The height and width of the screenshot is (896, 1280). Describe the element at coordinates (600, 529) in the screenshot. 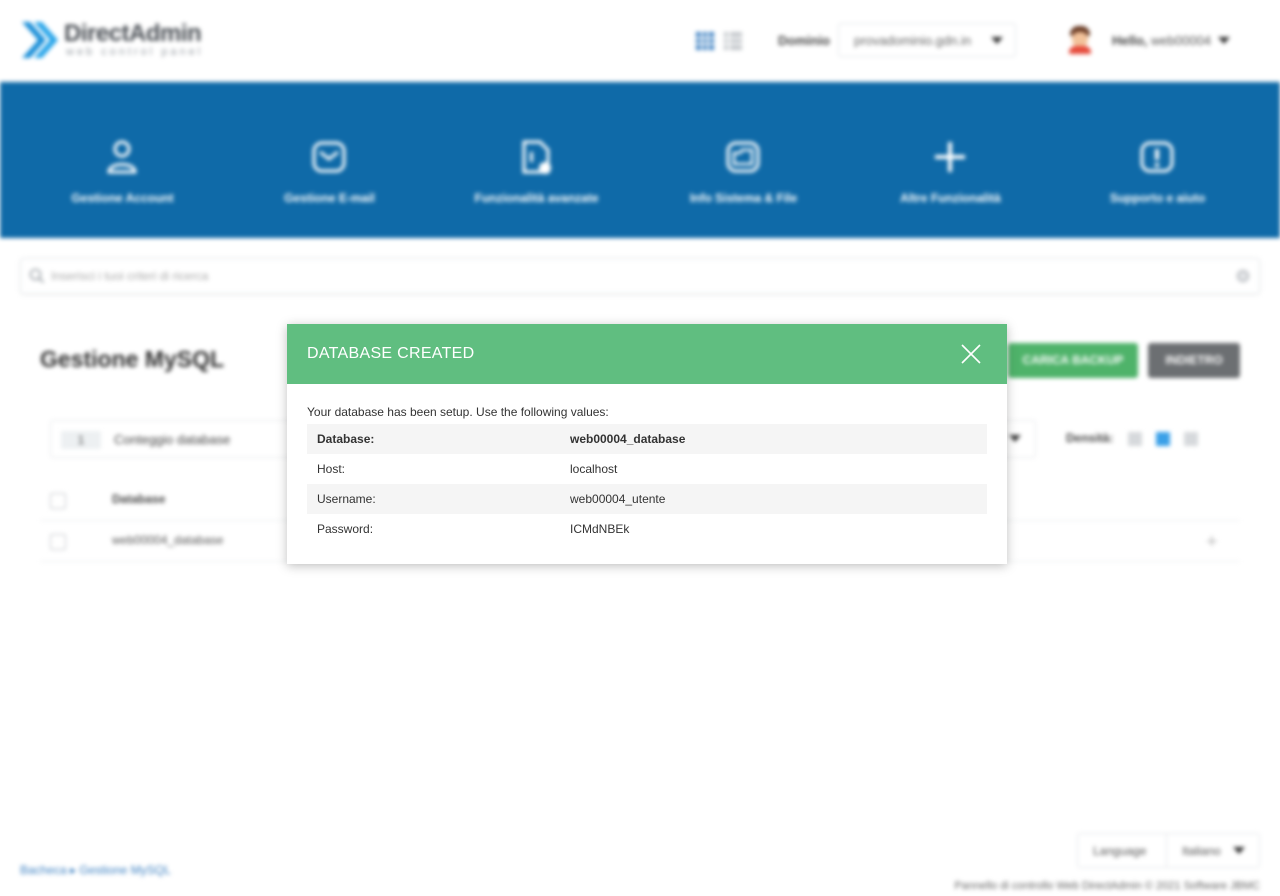

I see `field-value: ICMdNBEk` at that location.